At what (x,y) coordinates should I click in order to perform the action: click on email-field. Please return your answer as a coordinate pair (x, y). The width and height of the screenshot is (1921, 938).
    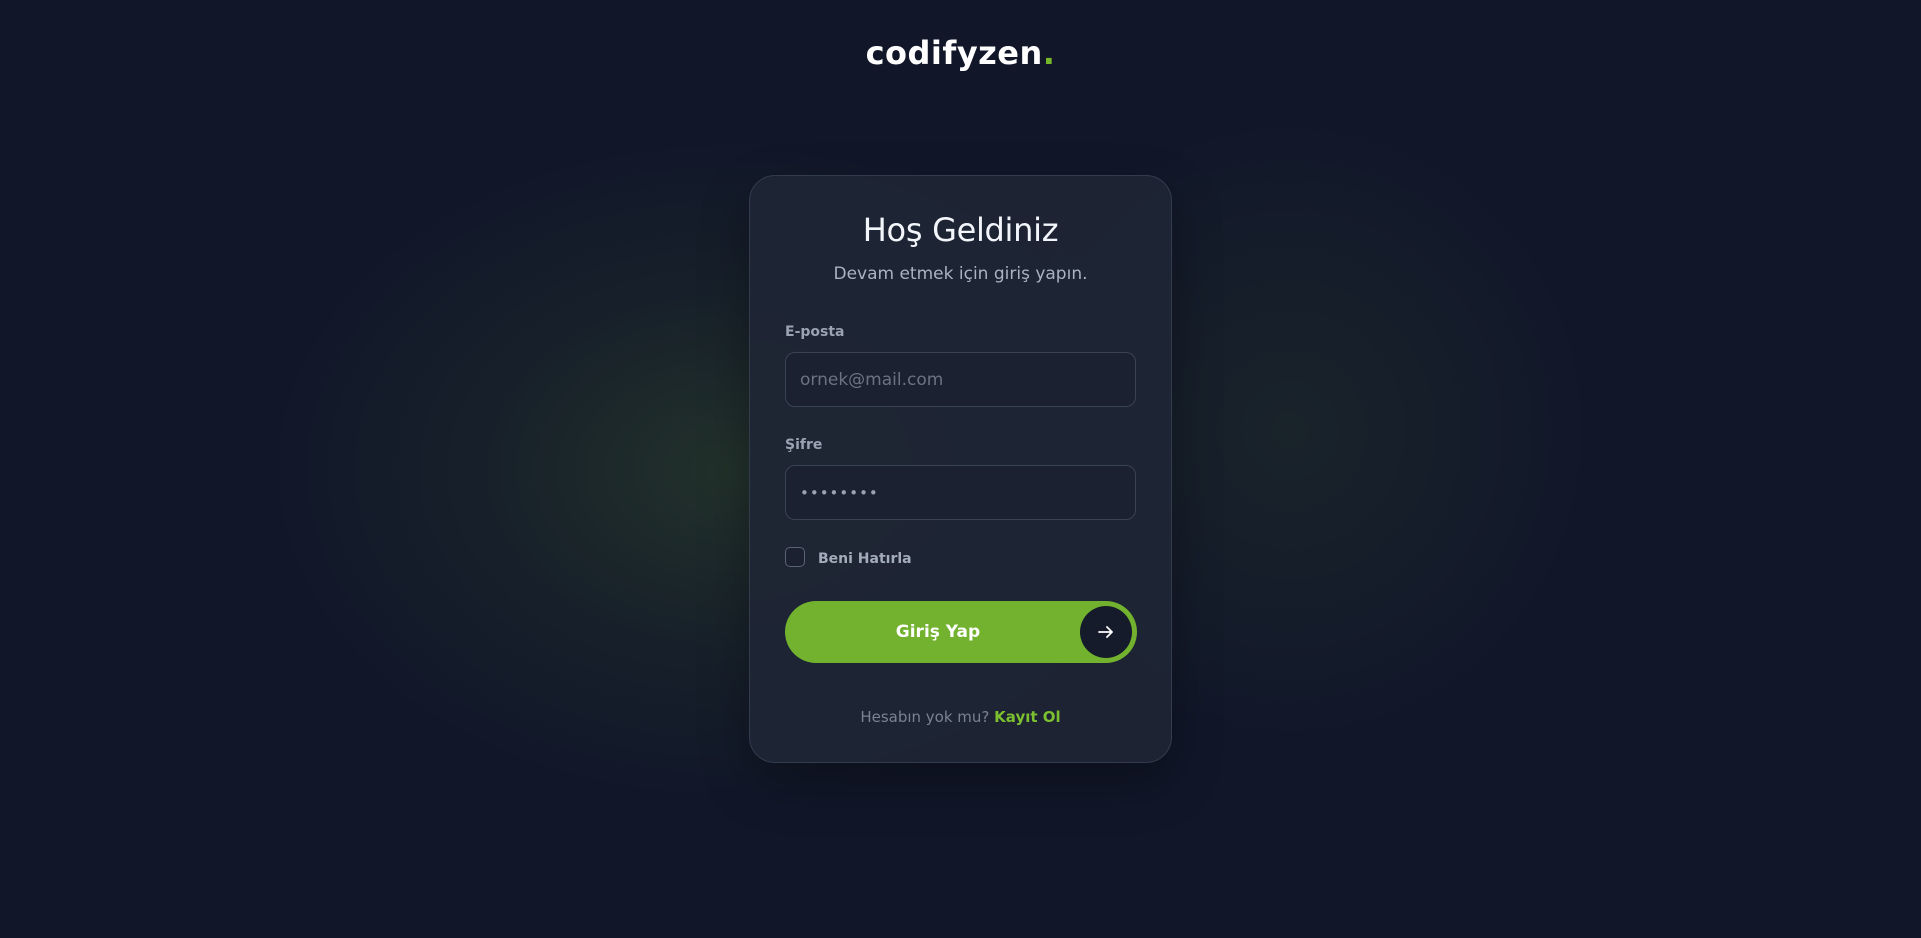
    Looking at the image, I should click on (960, 379).